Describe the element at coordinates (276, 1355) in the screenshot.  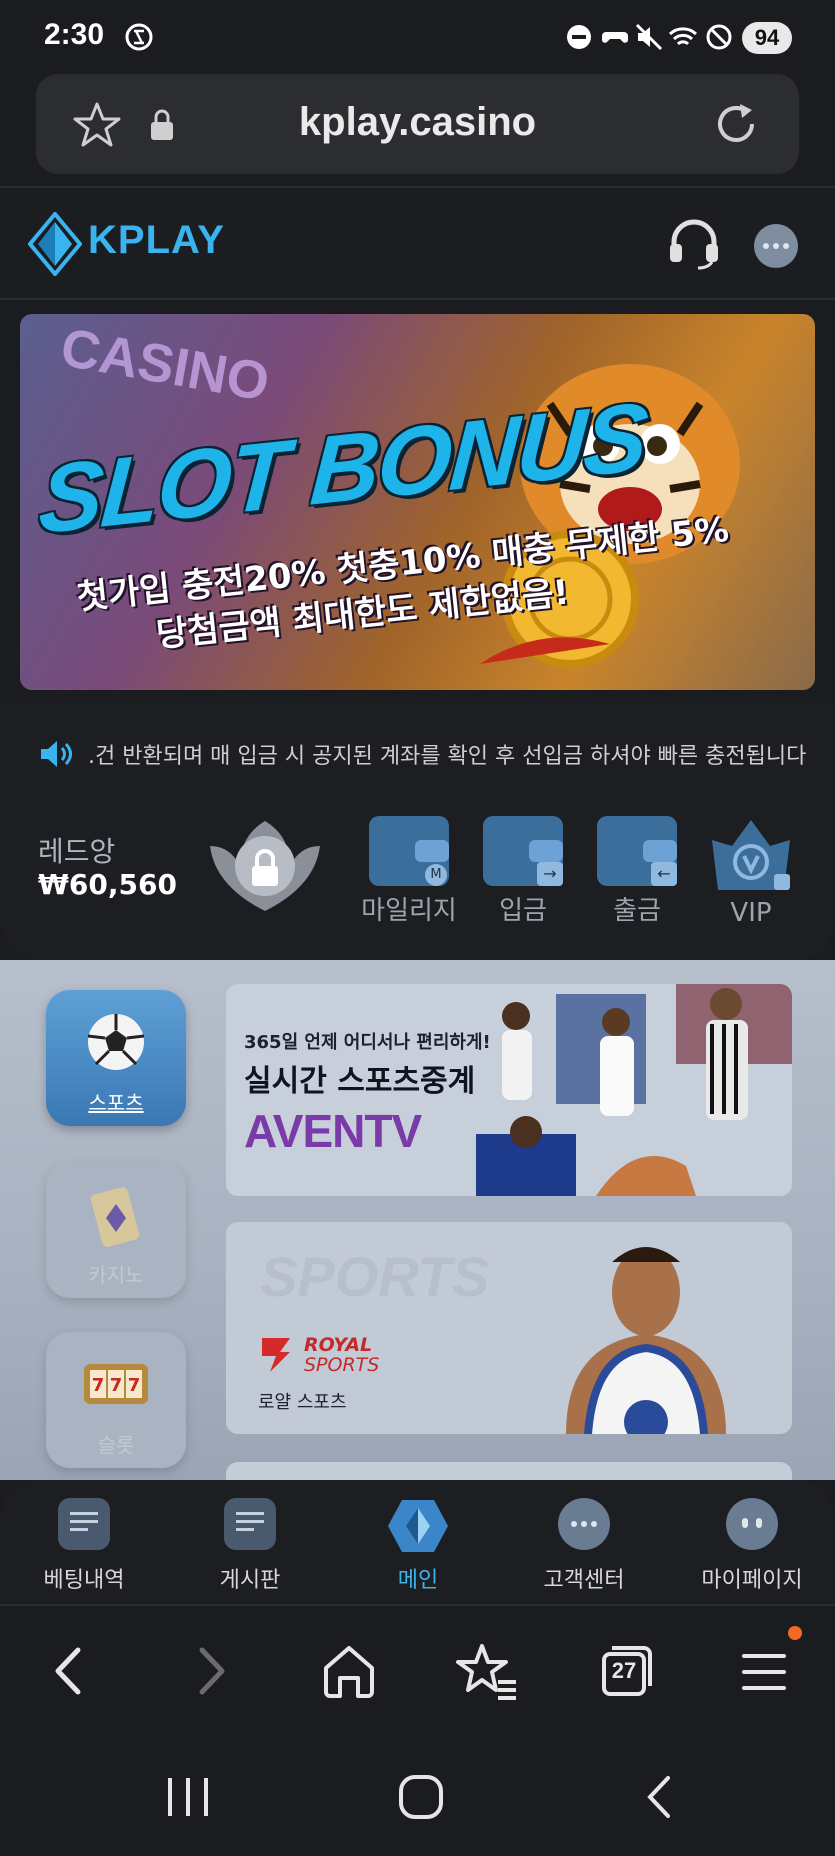
I see `royal-sports-logo-icon` at that location.